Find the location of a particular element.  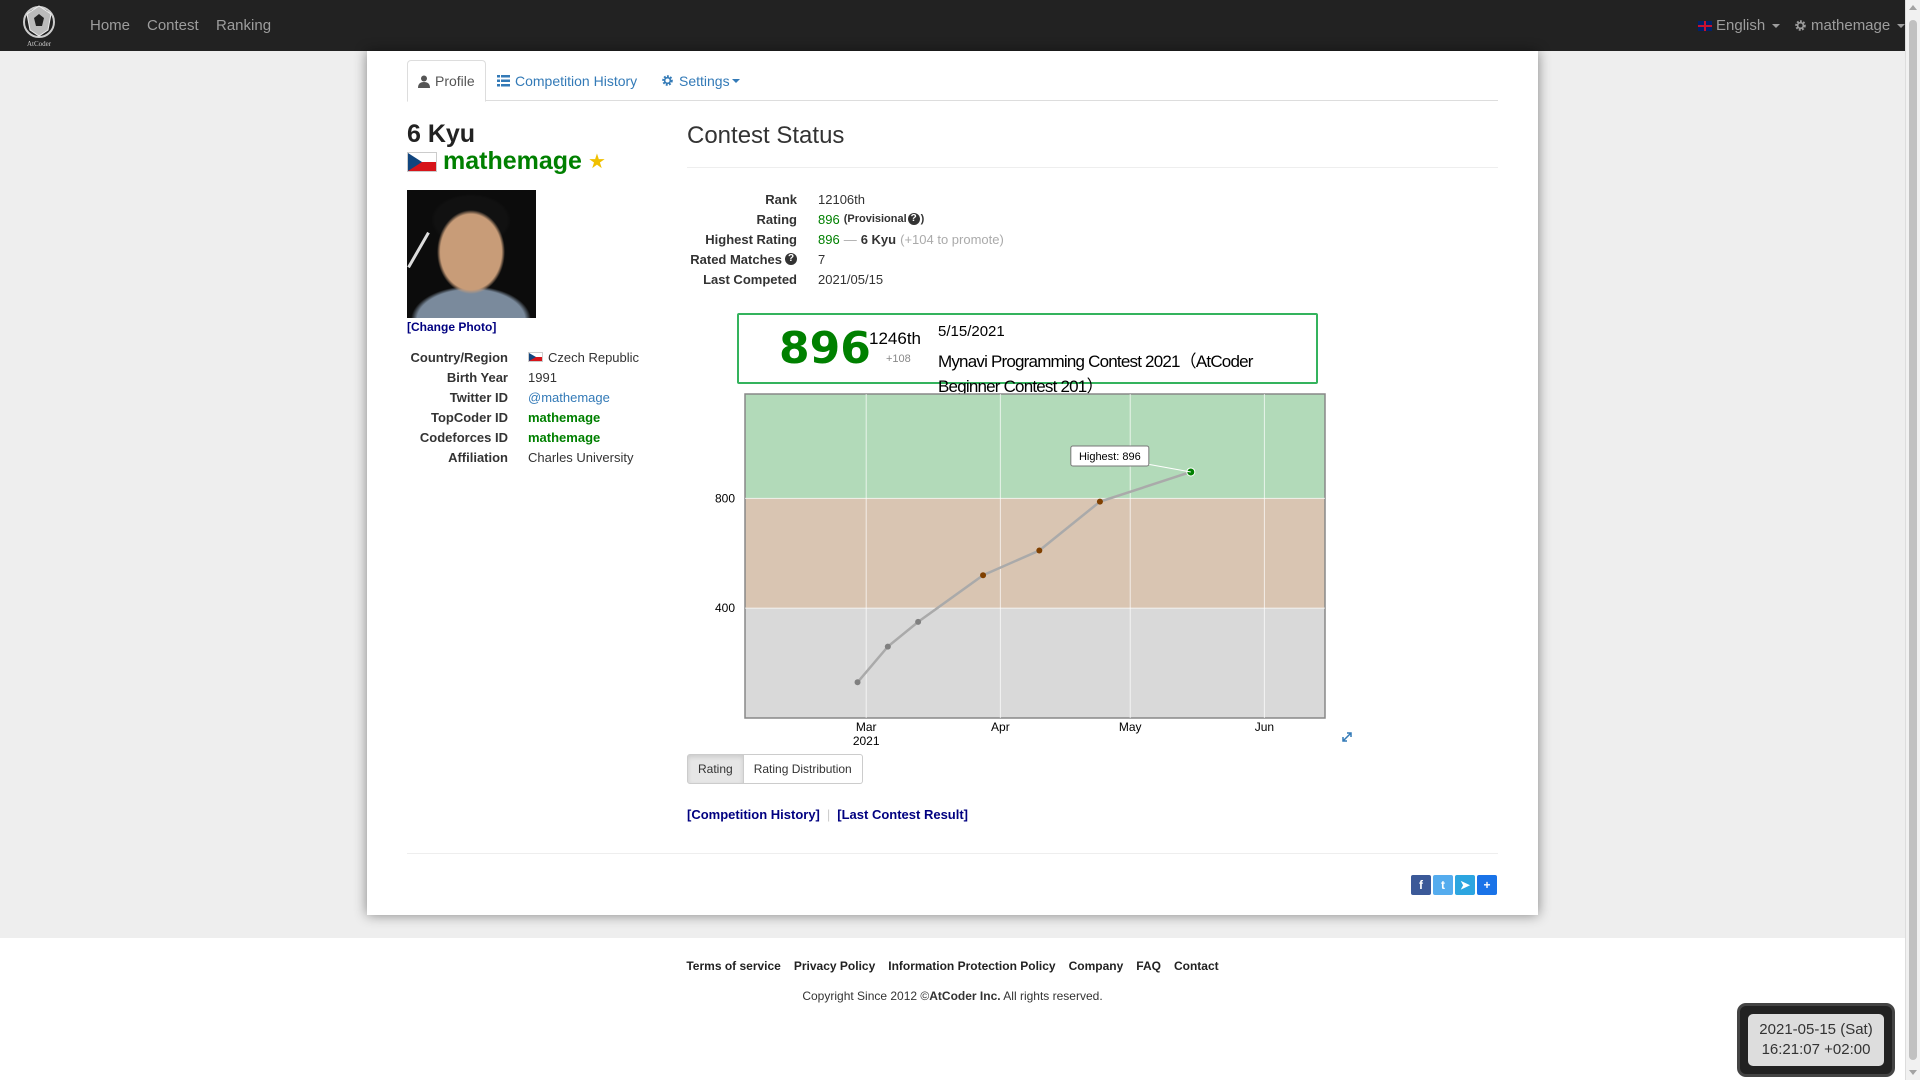

nav-ranking-link: Ranking is located at coordinates (243, 25).